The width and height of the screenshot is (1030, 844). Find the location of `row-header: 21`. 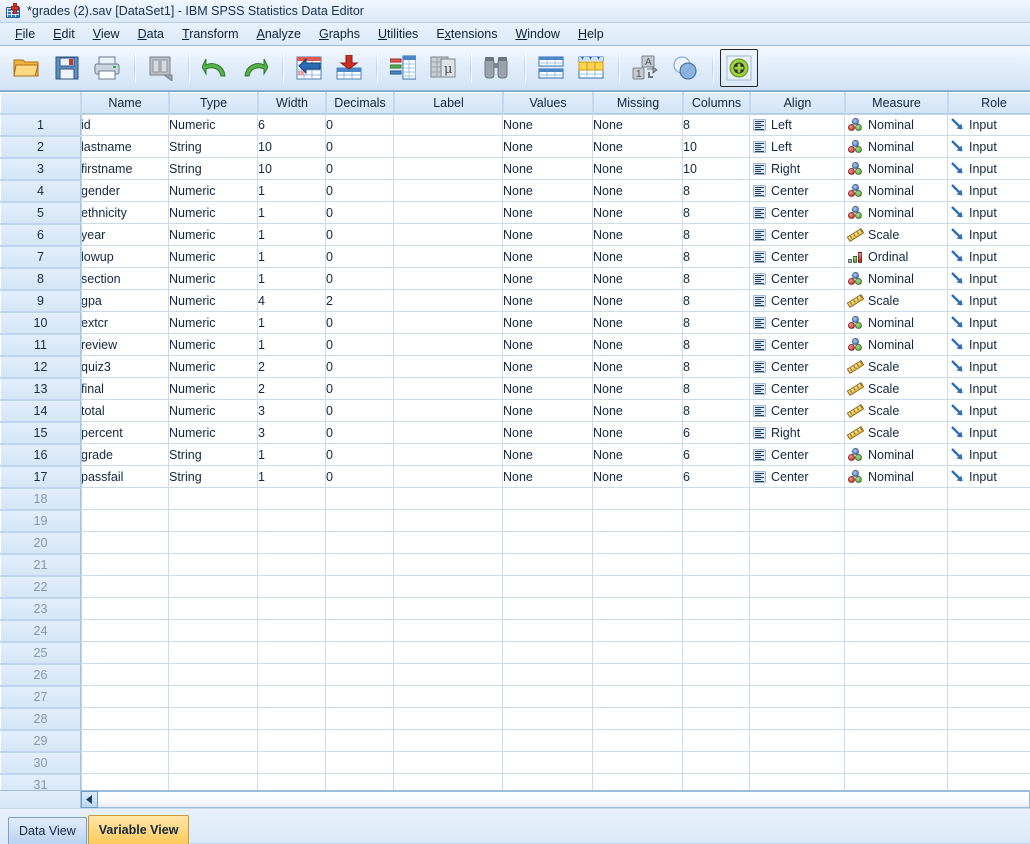

row-header: 21 is located at coordinates (41, 565).